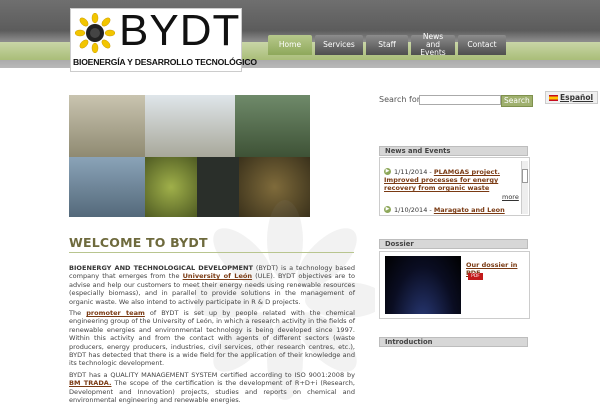  Describe the element at coordinates (171, 187) in the screenshot. I see `hero-photo-compost` at that location.